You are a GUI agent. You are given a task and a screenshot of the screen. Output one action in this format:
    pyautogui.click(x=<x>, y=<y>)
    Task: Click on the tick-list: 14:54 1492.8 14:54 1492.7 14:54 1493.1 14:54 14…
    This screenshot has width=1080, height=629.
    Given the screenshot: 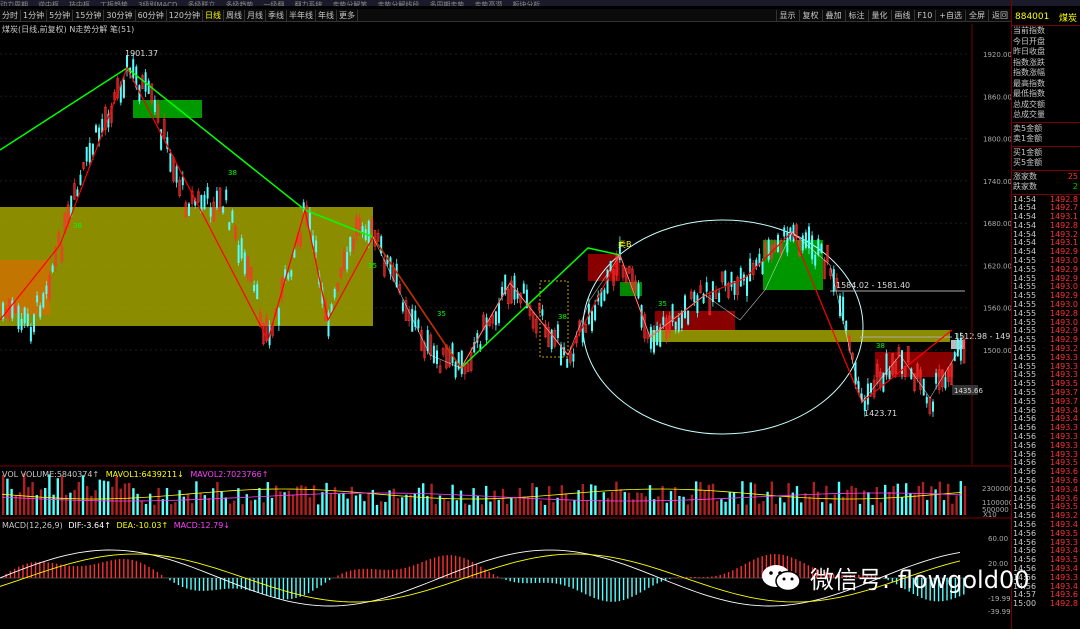 What is the action you would take?
    pyautogui.click(x=1046, y=402)
    